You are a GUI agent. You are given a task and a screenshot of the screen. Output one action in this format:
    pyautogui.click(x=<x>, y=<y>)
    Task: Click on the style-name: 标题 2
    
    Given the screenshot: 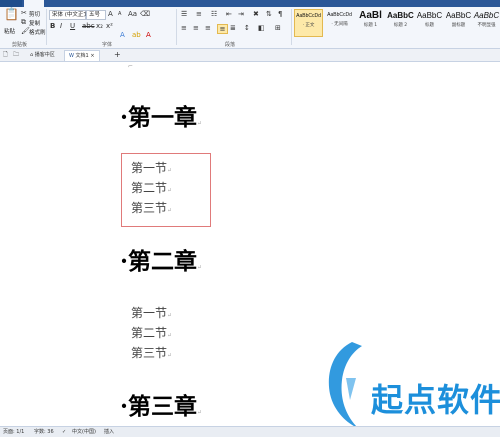 What is the action you would take?
    pyautogui.click(x=400, y=25)
    